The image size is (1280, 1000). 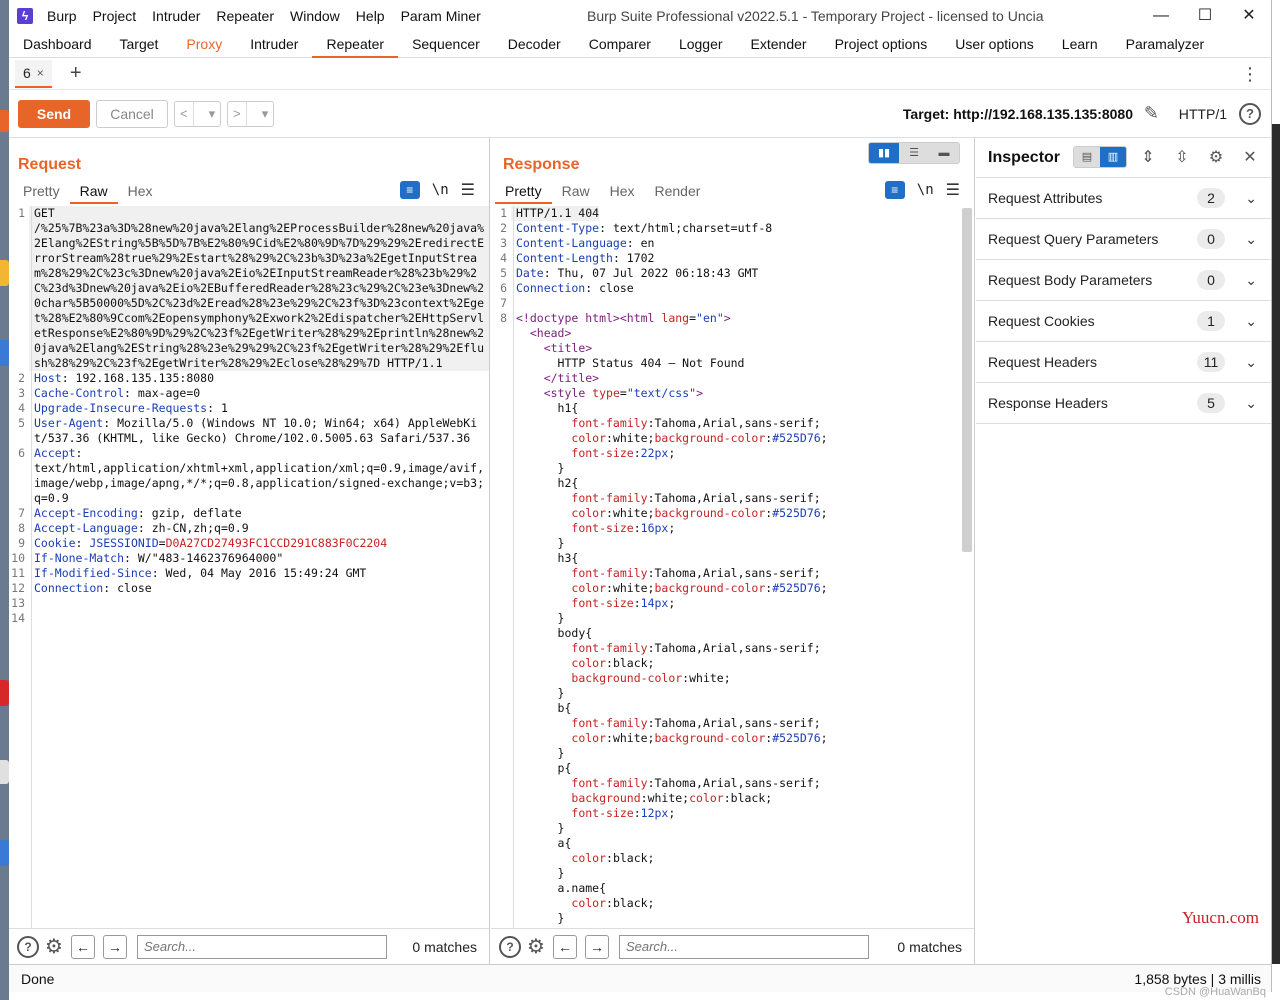 What do you see at coordinates (121, 408) in the screenshot?
I see `code-token: Upgrade-Insecure-Requests` at bounding box center [121, 408].